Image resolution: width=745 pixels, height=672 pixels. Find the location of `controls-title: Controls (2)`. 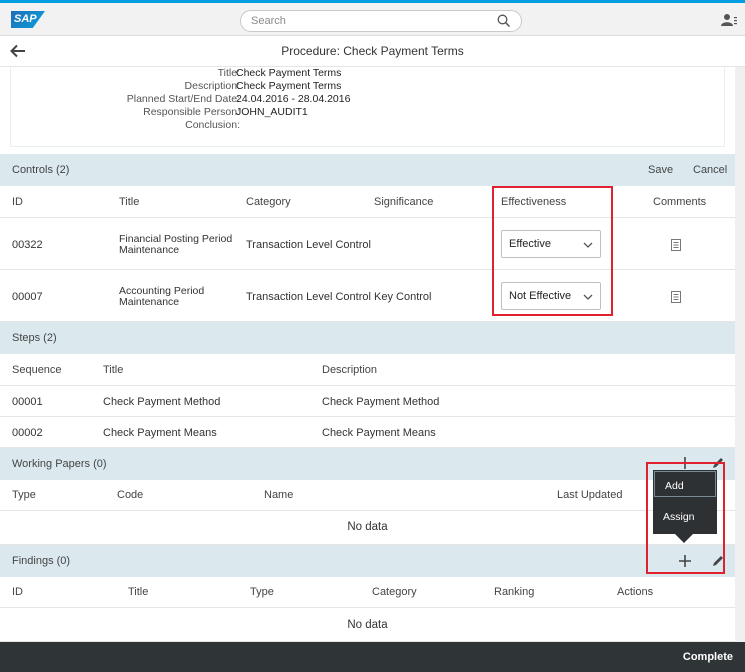

controls-title: Controls (2) is located at coordinates (41, 170).